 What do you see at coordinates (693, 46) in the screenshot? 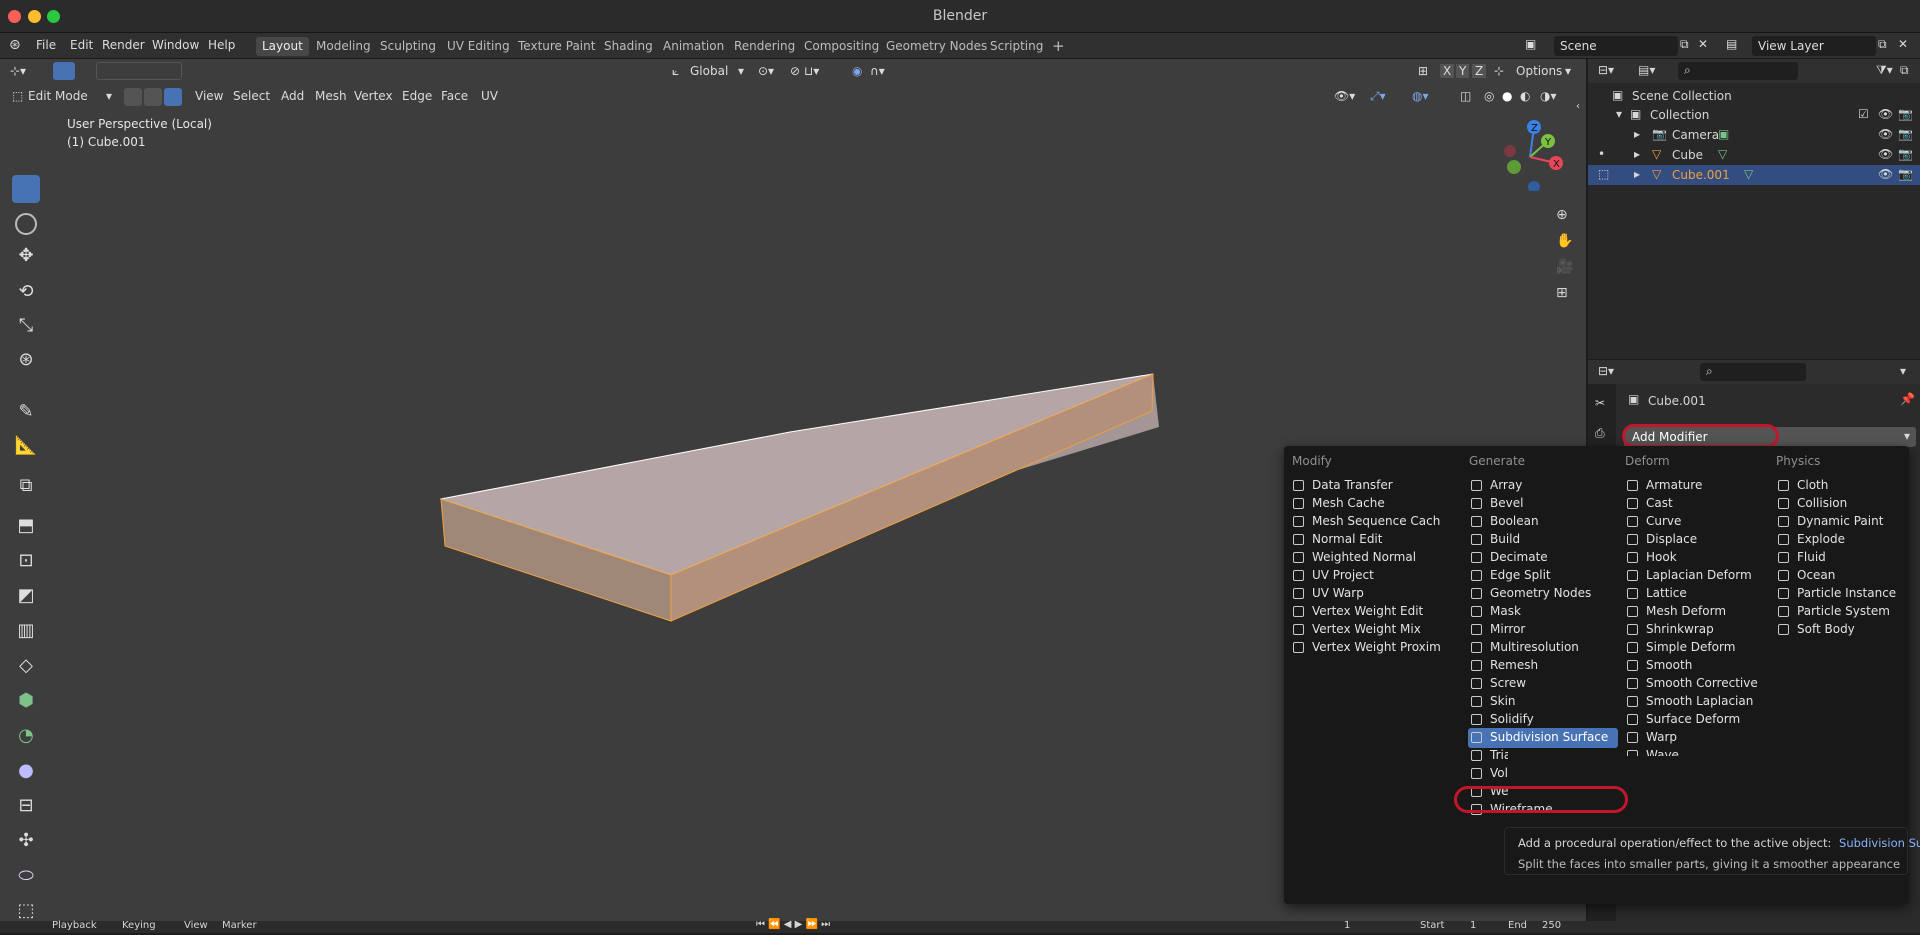
I see `tab-animation: Animation` at bounding box center [693, 46].